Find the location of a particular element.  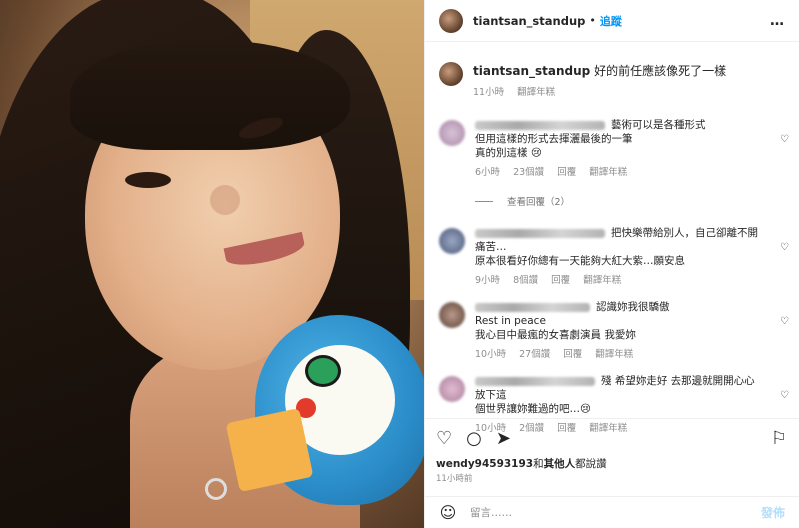

photo-nose is located at coordinates (225, 200).